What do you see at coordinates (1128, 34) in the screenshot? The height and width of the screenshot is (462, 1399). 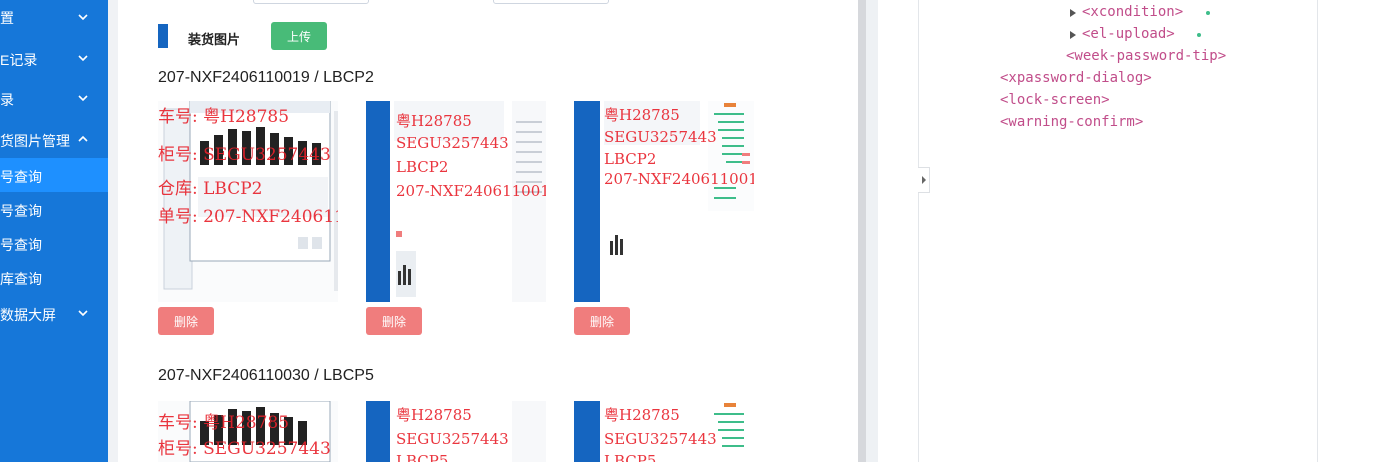 I see `component-tree-node: <el-upload>` at bounding box center [1128, 34].